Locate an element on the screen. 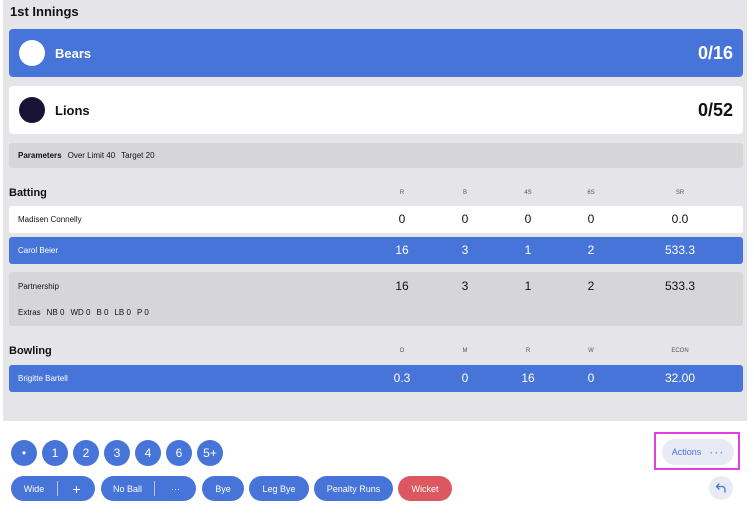 The width and height of the screenshot is (754, 516). extras-label: Extras is located at coordinates (29, 312).